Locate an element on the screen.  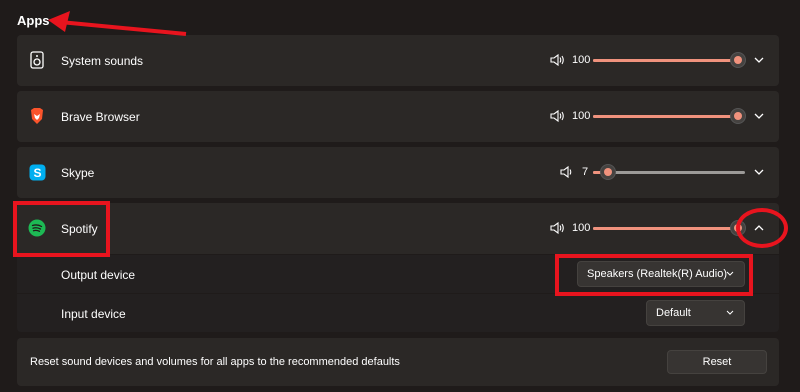
speaker-device-icon is located at coordinates (37, 60).